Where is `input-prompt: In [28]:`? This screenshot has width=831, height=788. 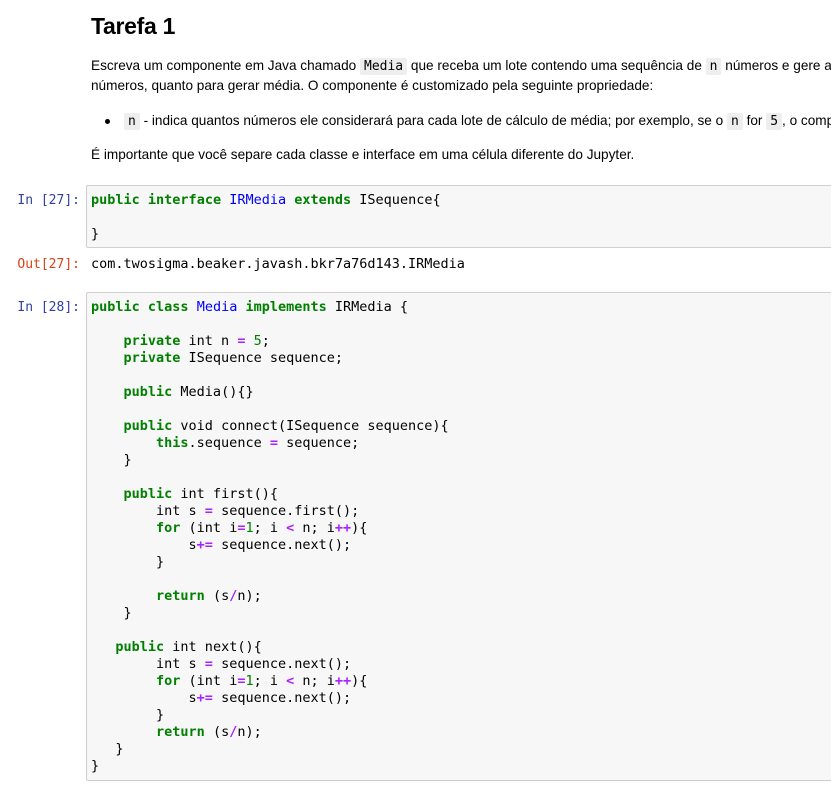 input-prompt: In [28]: is located at coordinates (48, 307).